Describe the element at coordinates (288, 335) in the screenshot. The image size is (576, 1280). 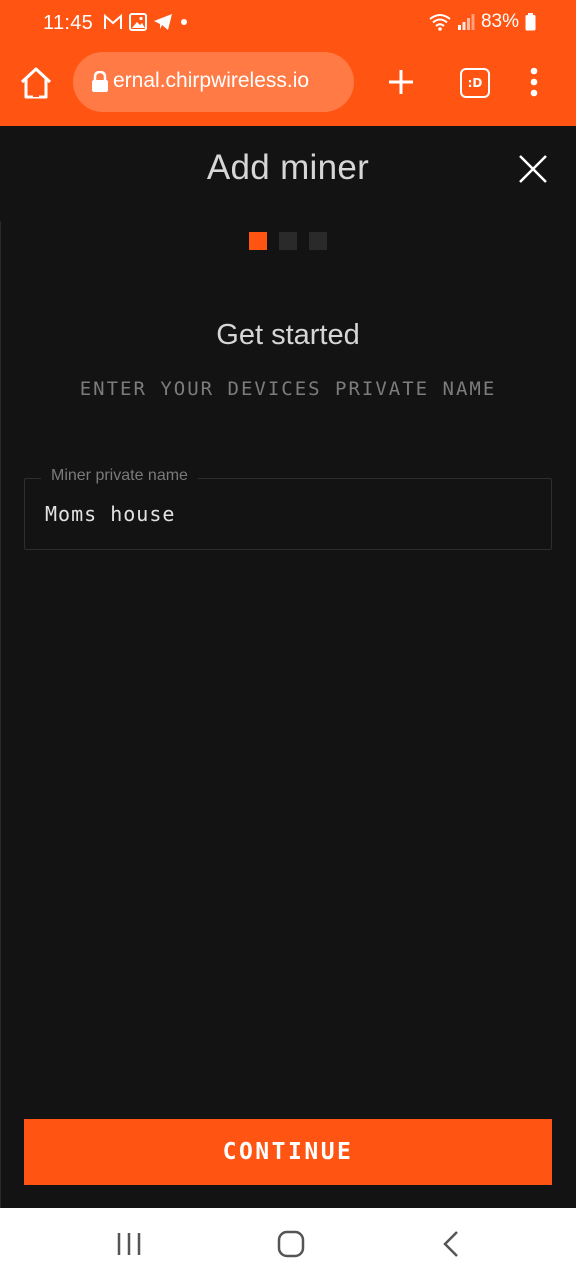
I see `heading: Get started` at that location.